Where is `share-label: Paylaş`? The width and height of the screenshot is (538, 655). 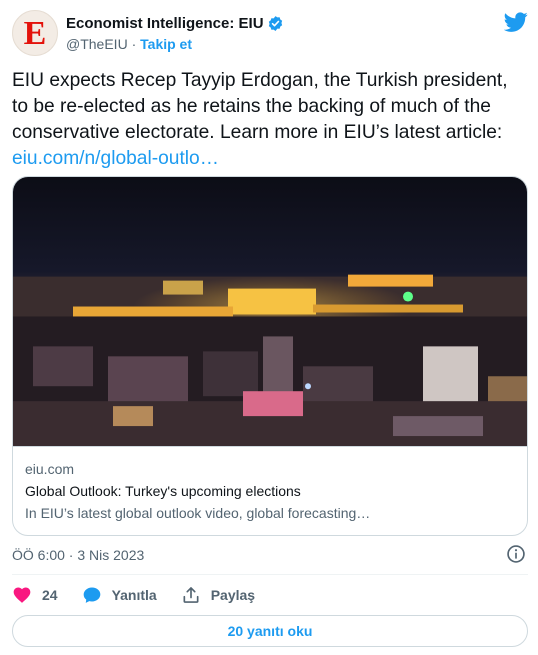 share-label: Paylaş is located at coordinates (233, 595).